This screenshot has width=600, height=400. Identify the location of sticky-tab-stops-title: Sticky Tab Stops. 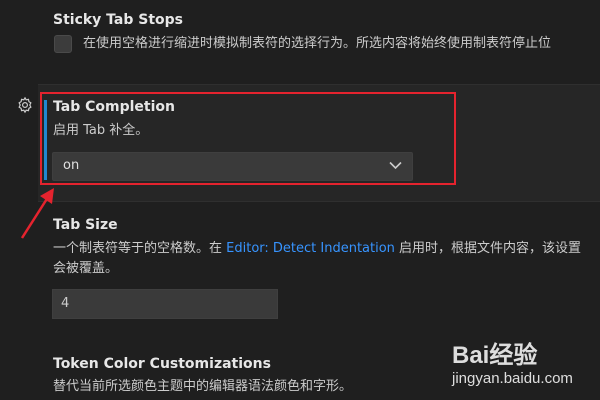
(118, 20).